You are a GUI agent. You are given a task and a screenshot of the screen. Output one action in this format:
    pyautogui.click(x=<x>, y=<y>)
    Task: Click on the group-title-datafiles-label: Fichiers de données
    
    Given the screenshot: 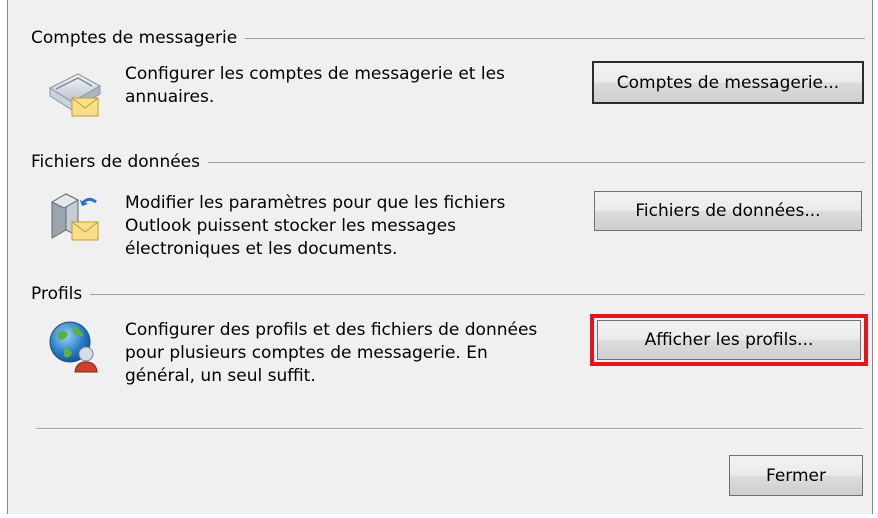 What is the action you would take?
    pyautogui.click(x=115, y=162)
    